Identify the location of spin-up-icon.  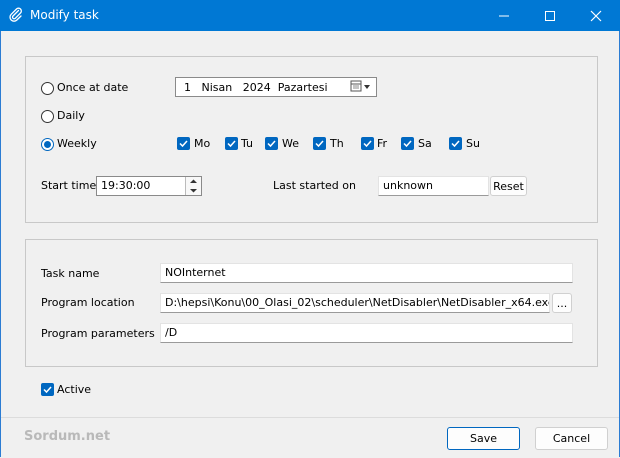
(193, 181).